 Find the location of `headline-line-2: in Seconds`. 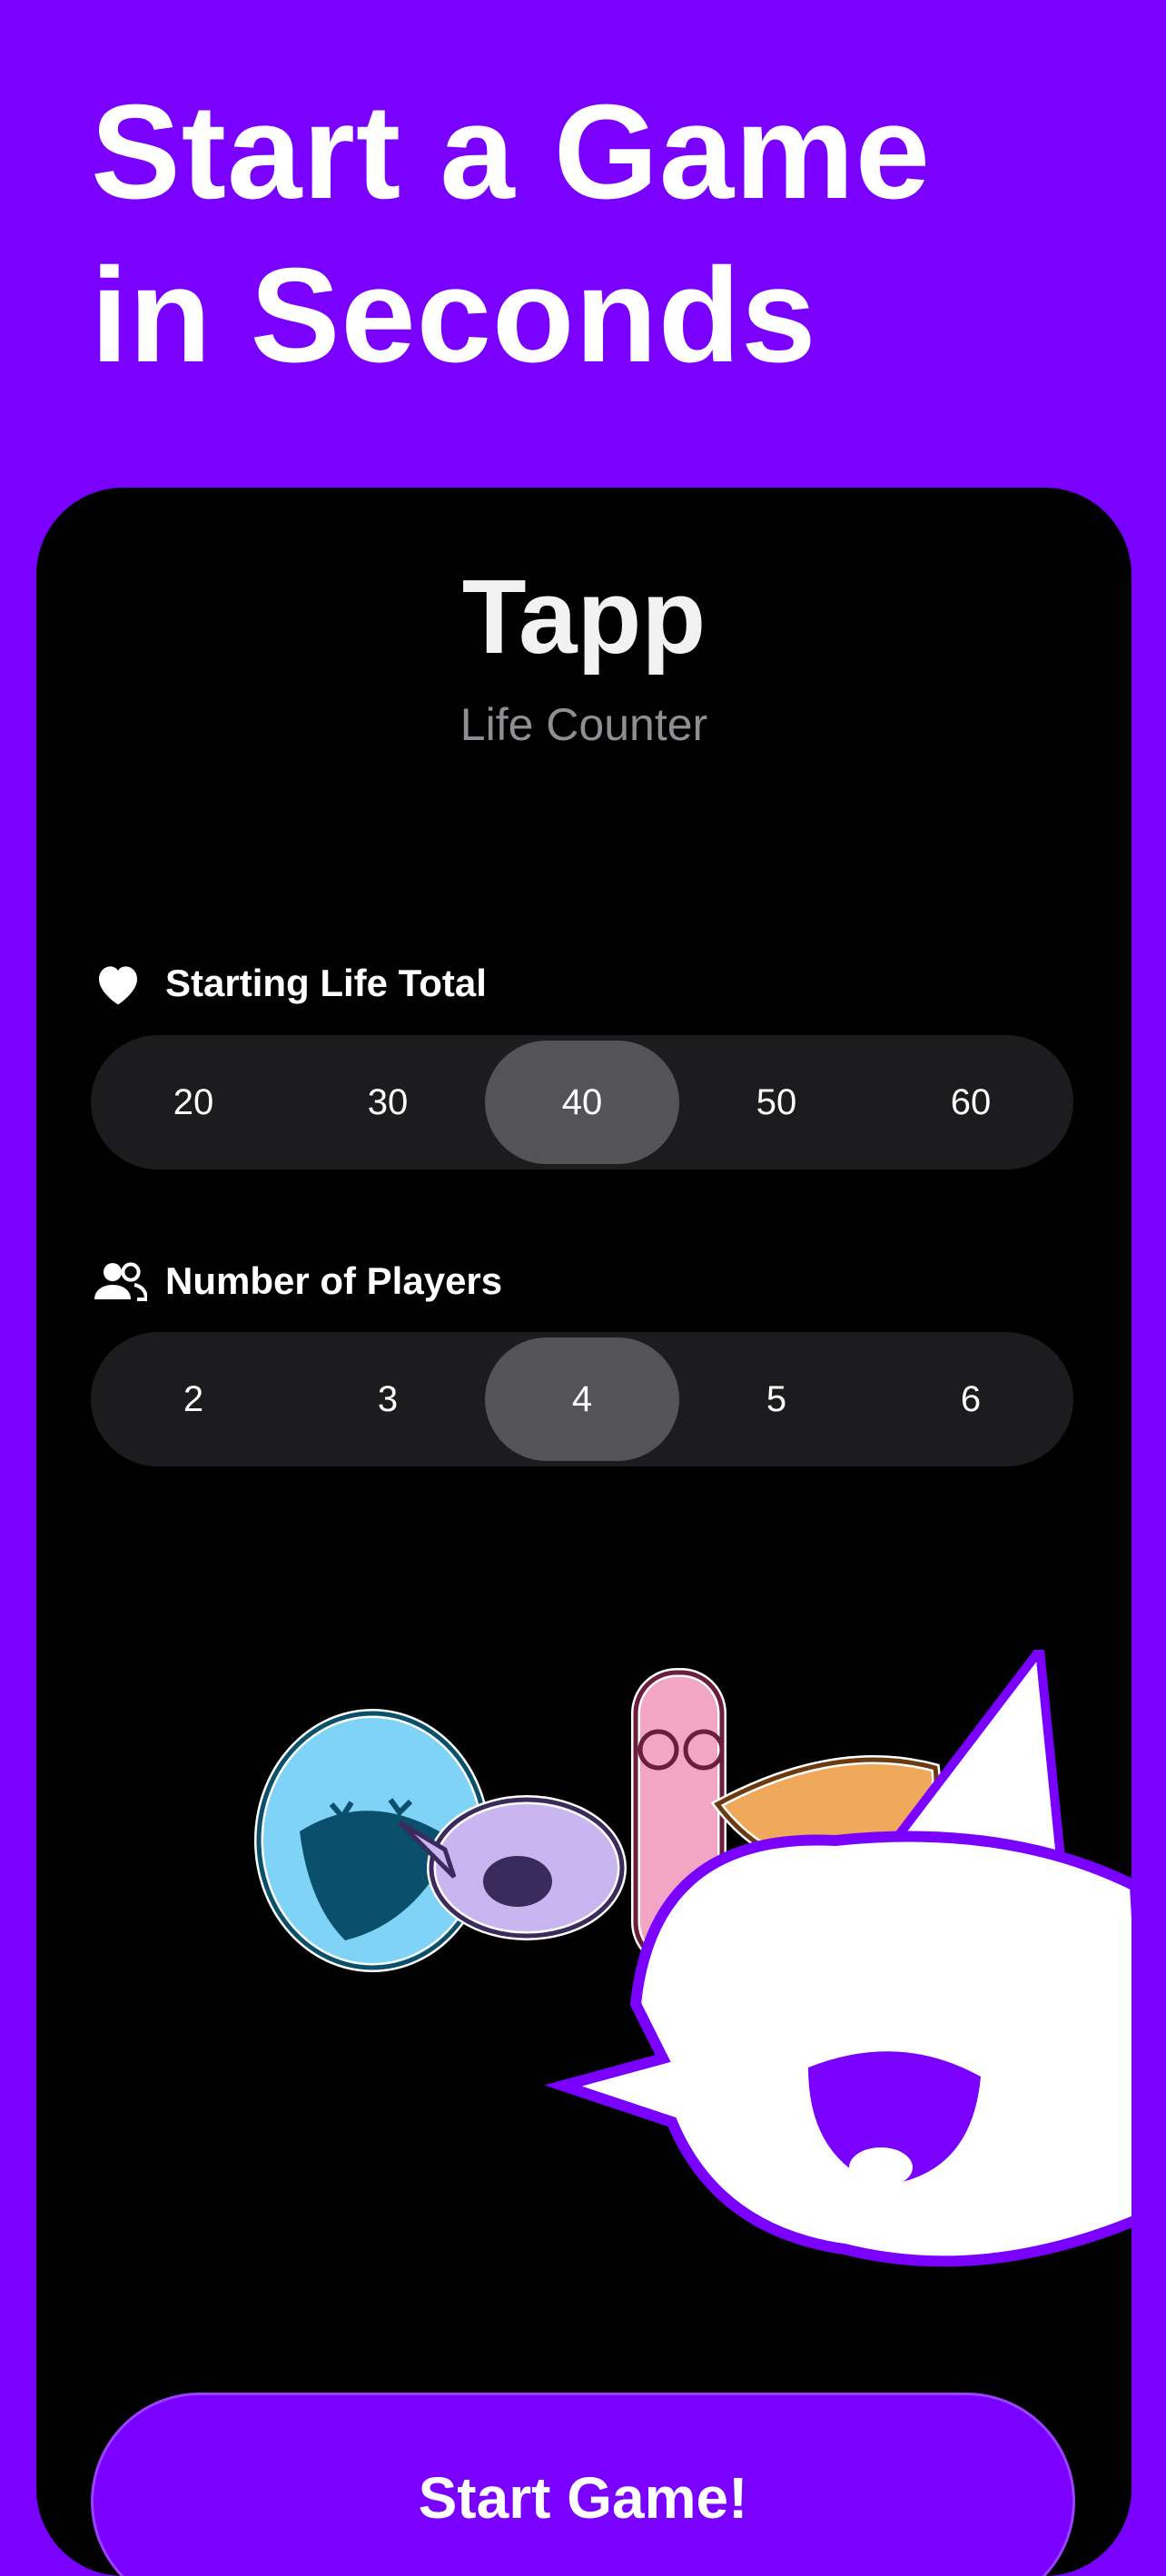

headline-line-2: in Seconds is located at coordinates (454, 315).